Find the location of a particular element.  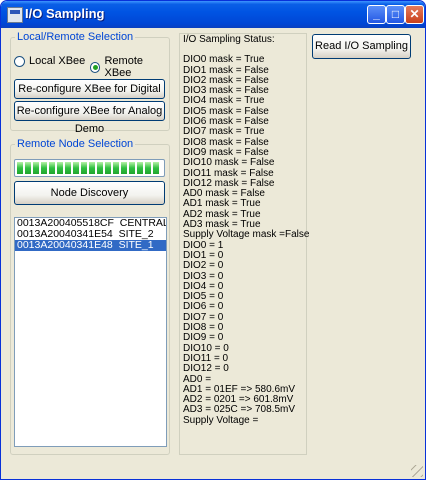

title-bar: I/O Sampling _ □ ✕ is located at coordinates (213, 14).